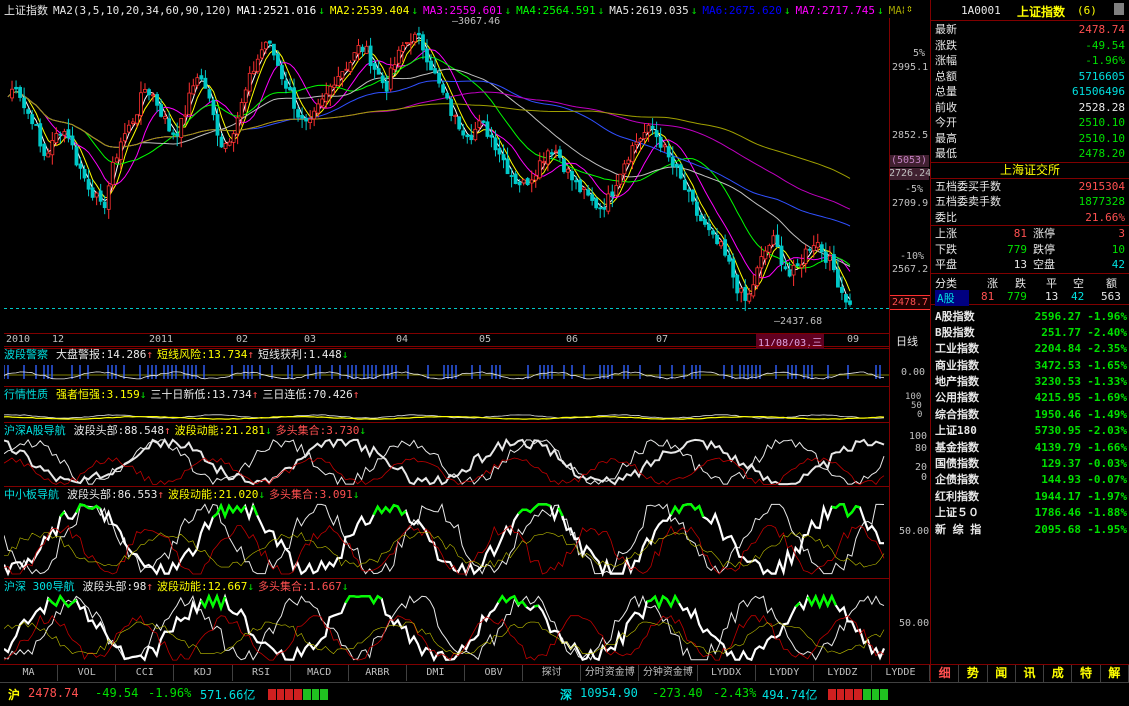  I want to click on side-tab-6: 解, so click(1115, 673).